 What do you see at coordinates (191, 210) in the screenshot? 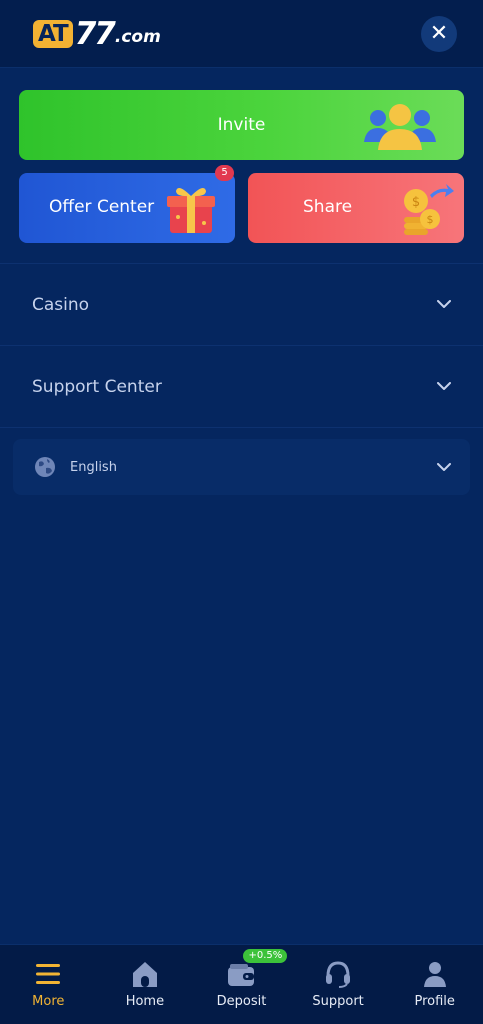
I see `gift-icon` at bounding box center [191, 210].